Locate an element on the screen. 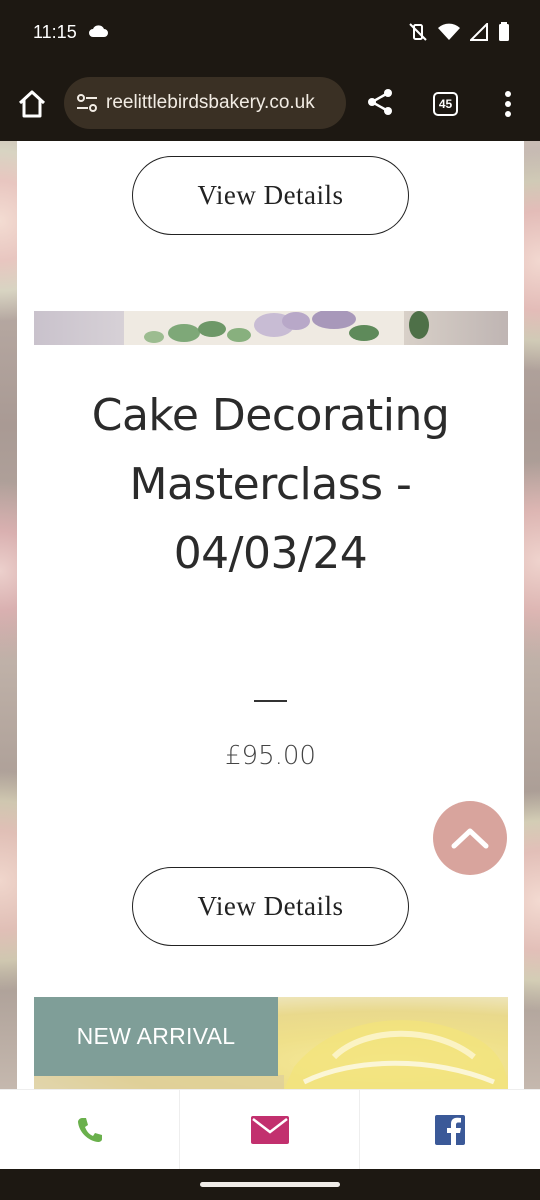 The height and width of the screenshot is (1200, 540). new-arrival-label: NEW ARRIVAL is located at coordinates (156, 1036).